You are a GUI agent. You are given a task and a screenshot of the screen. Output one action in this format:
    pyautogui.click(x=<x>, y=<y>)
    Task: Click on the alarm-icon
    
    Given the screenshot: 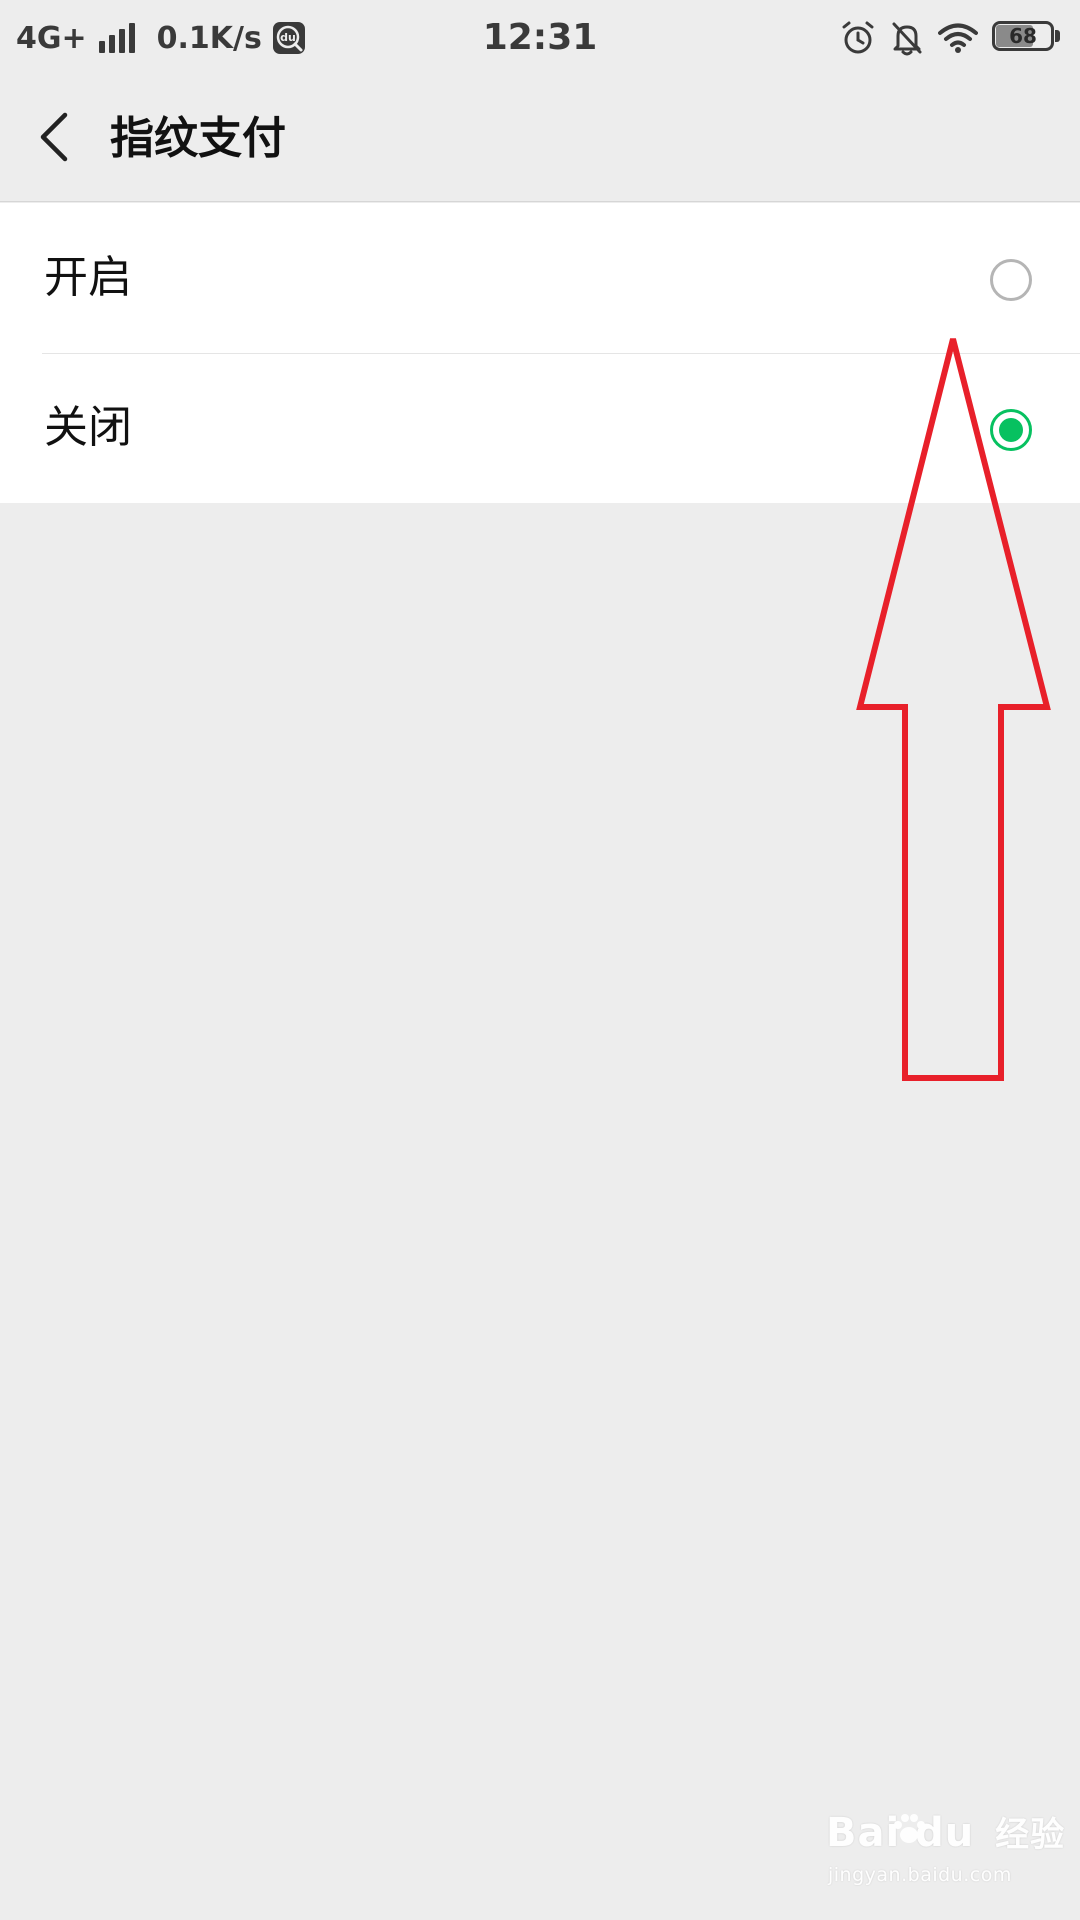 What is the action you would take?
    pyautogui.click(x=858, y=38)
    